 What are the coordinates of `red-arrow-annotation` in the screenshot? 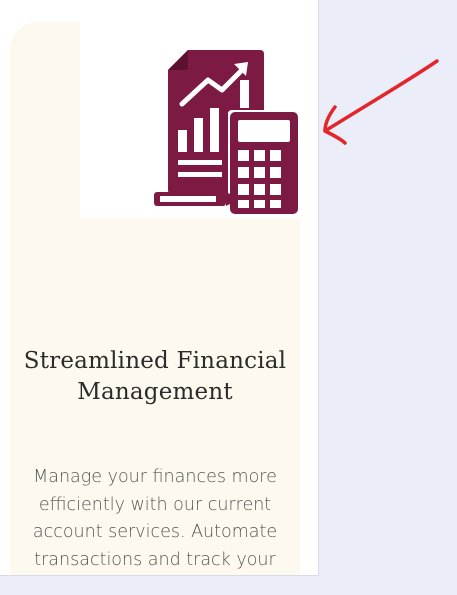 It's located at (381, 102).